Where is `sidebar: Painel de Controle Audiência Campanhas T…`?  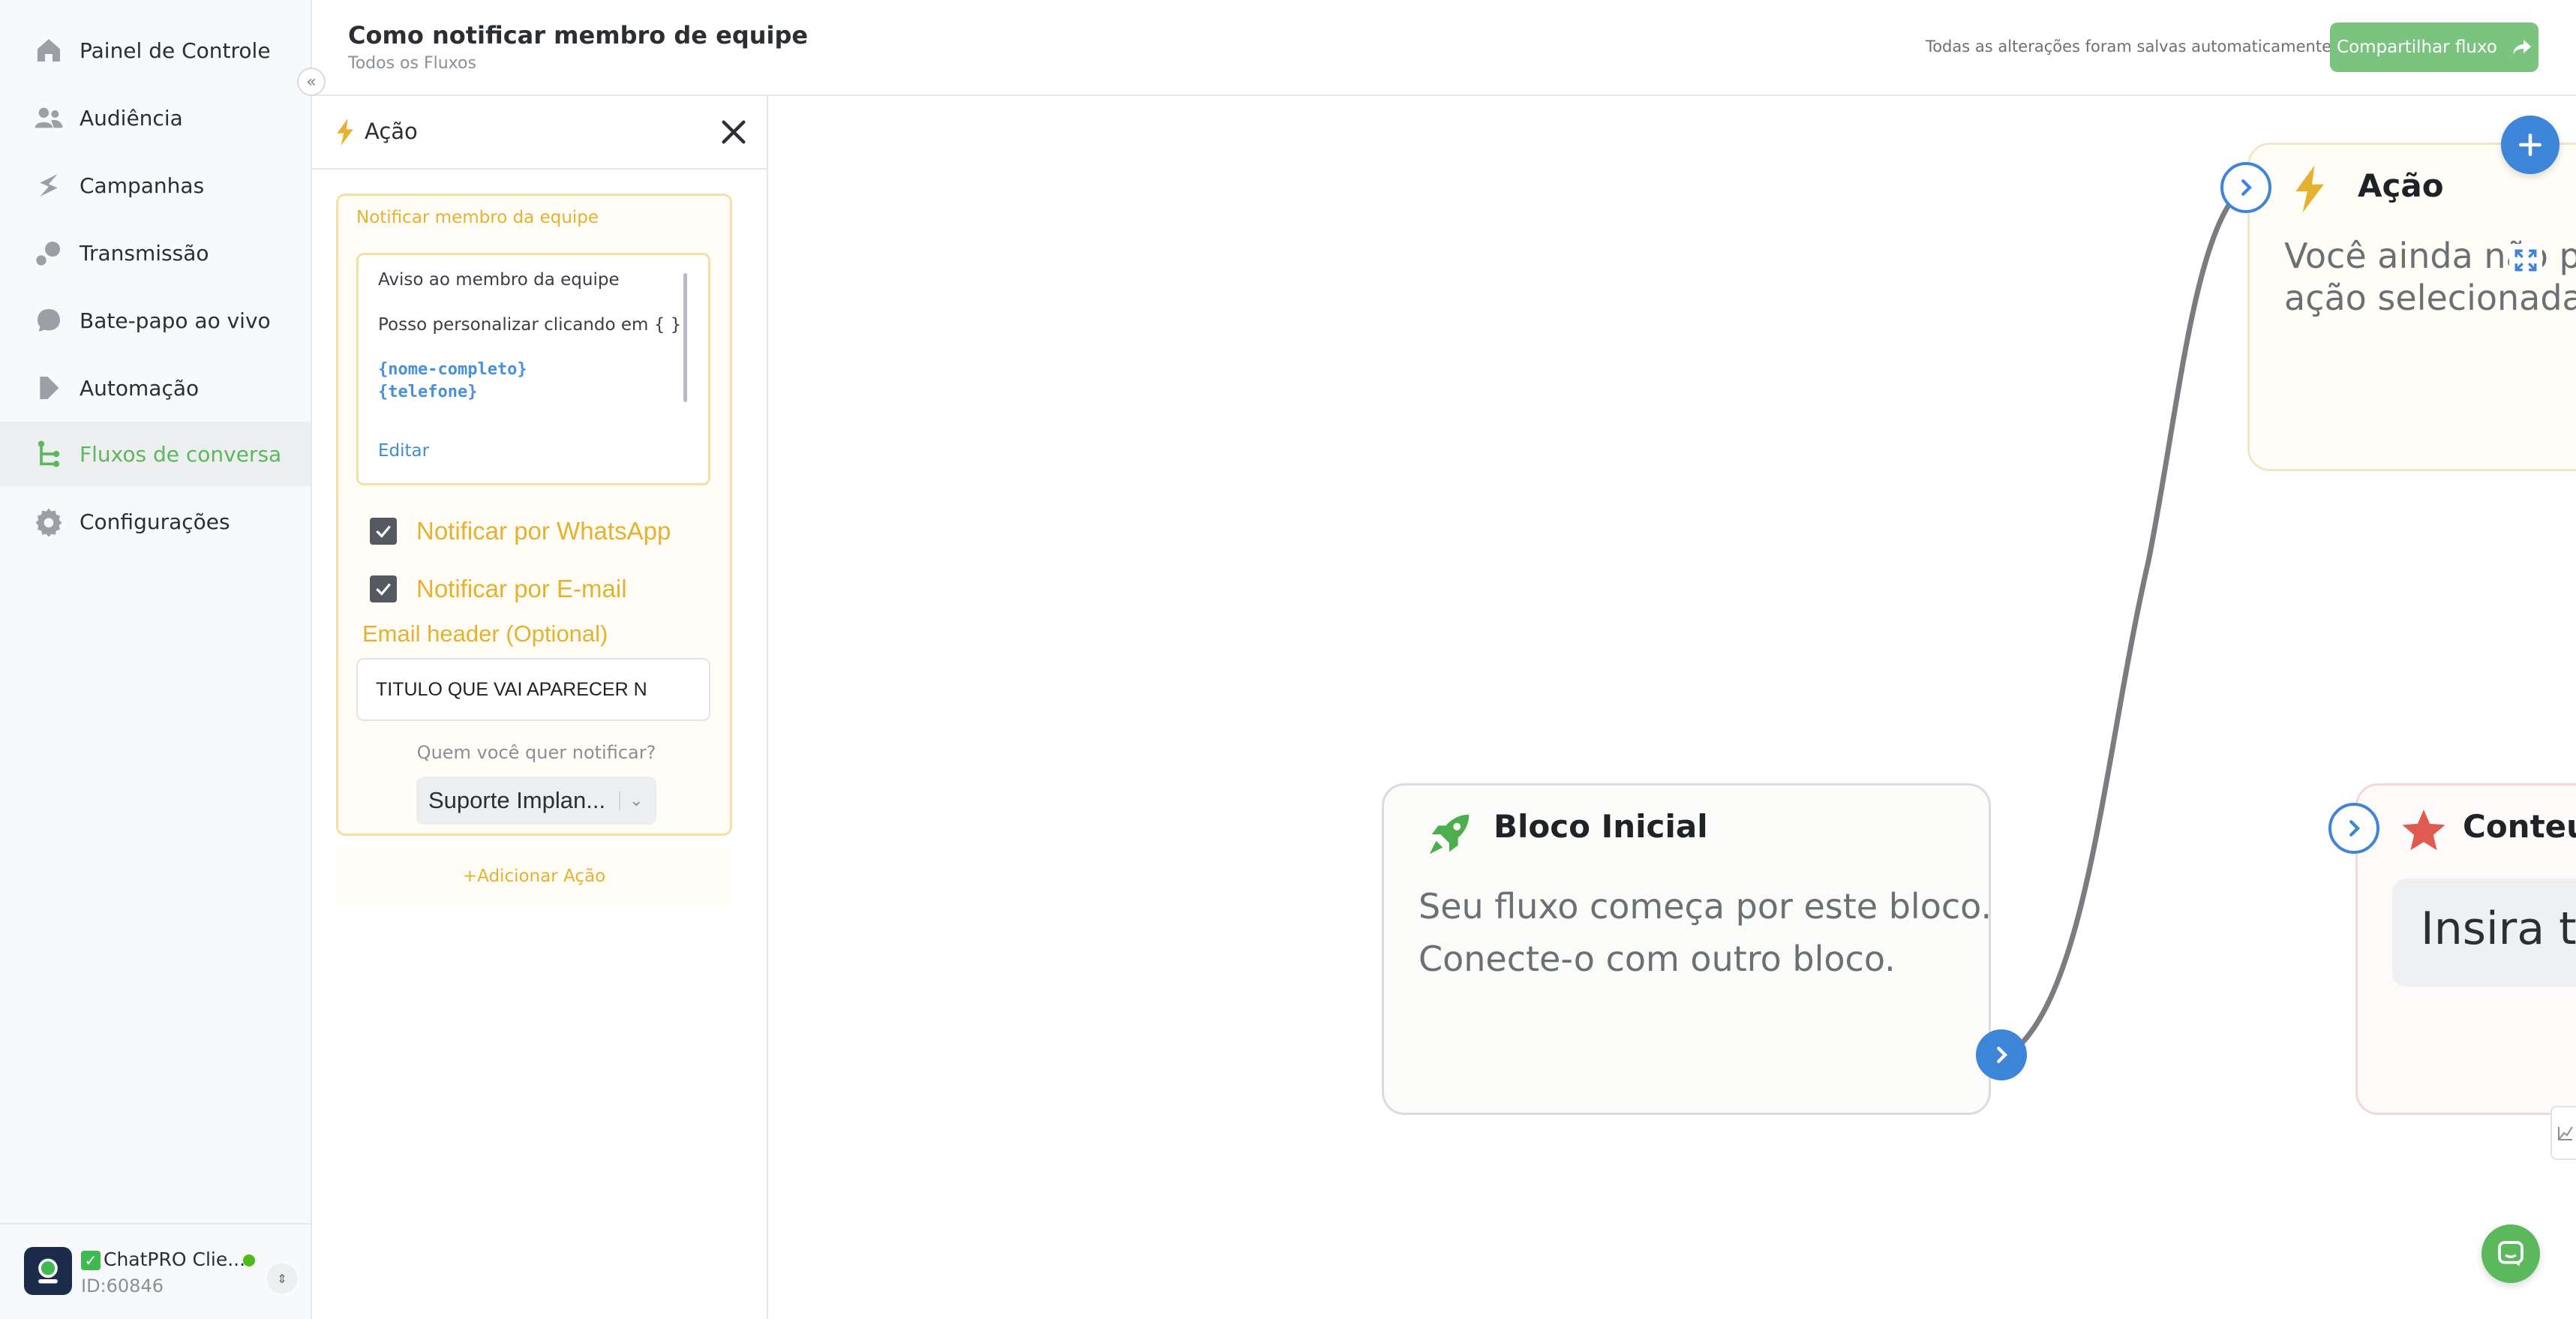 sidebar: Painel de Controle Audiência Campanhas T… is located at coordinates (156, 659).